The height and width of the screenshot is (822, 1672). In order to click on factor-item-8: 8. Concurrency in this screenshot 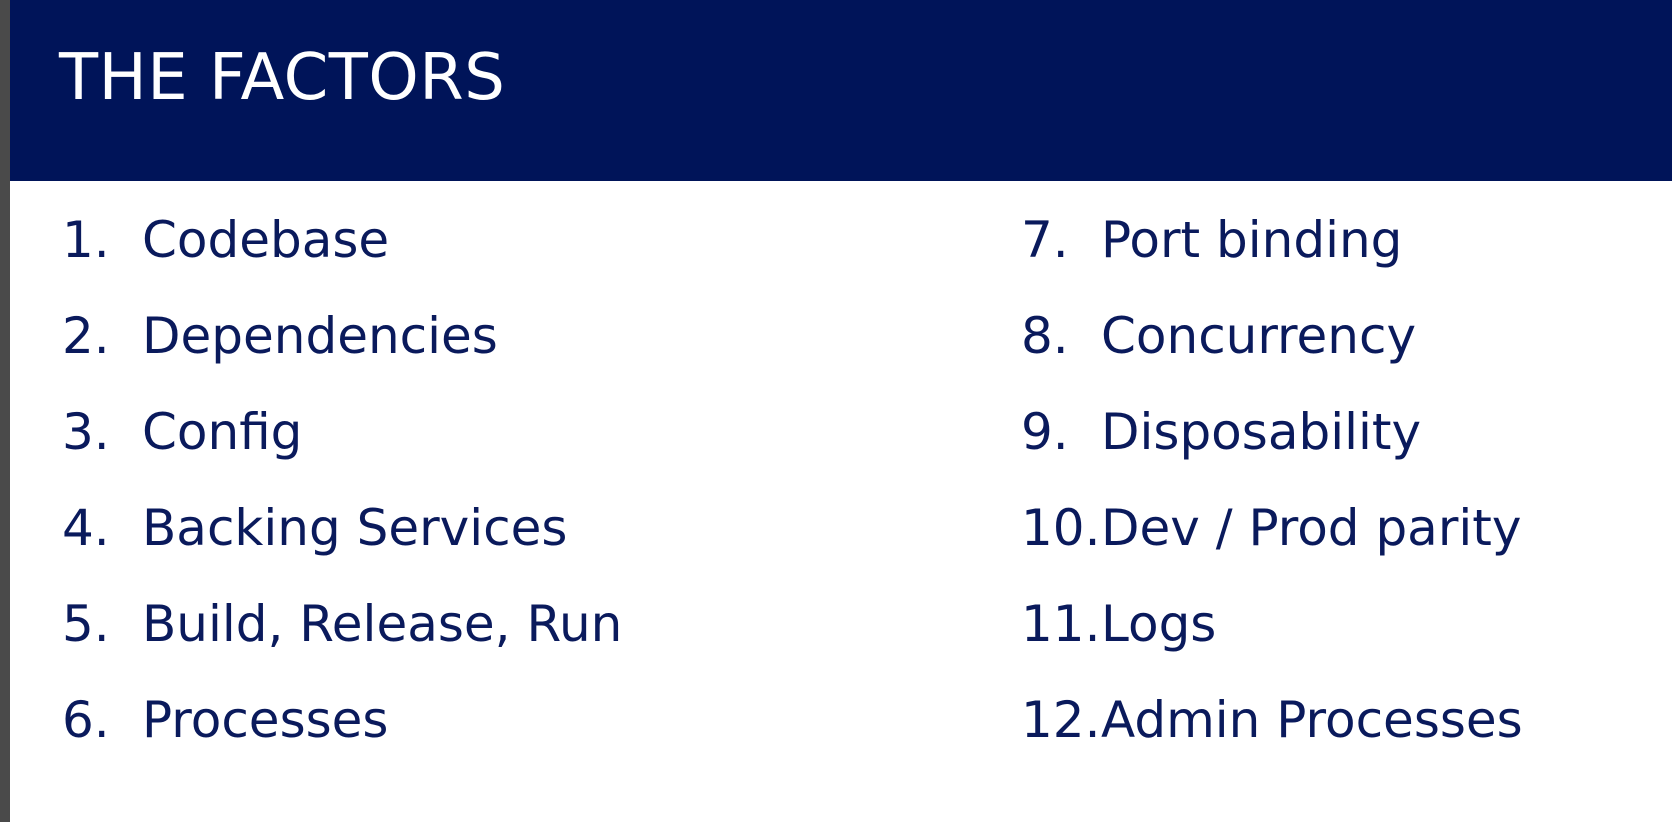, I will do `click(1272, 353)`.